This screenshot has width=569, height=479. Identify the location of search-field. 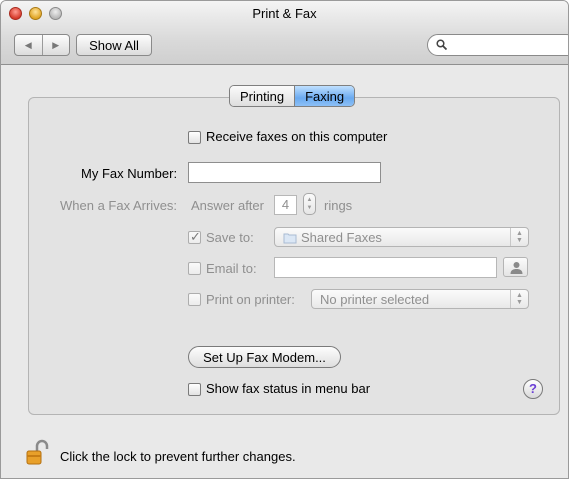
(497, 45).